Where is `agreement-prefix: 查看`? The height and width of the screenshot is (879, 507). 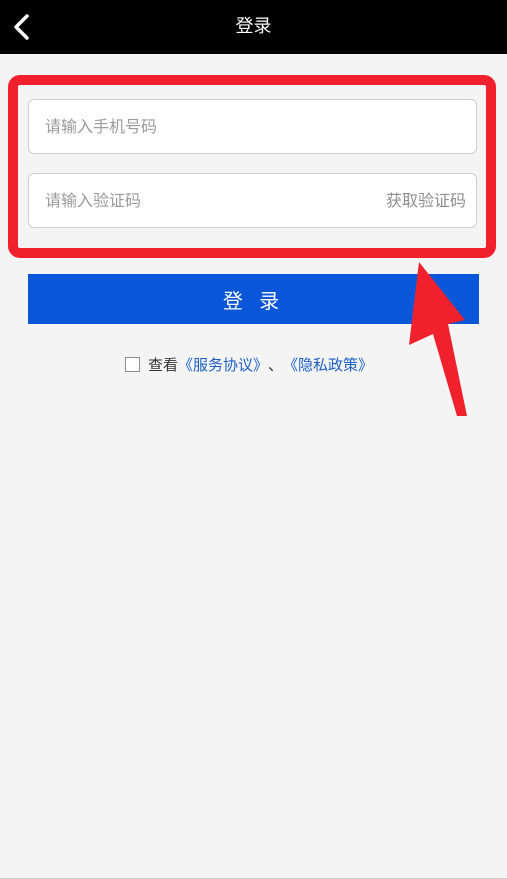
agreement-prefix: 查看 is located at coordinates (163, 364).